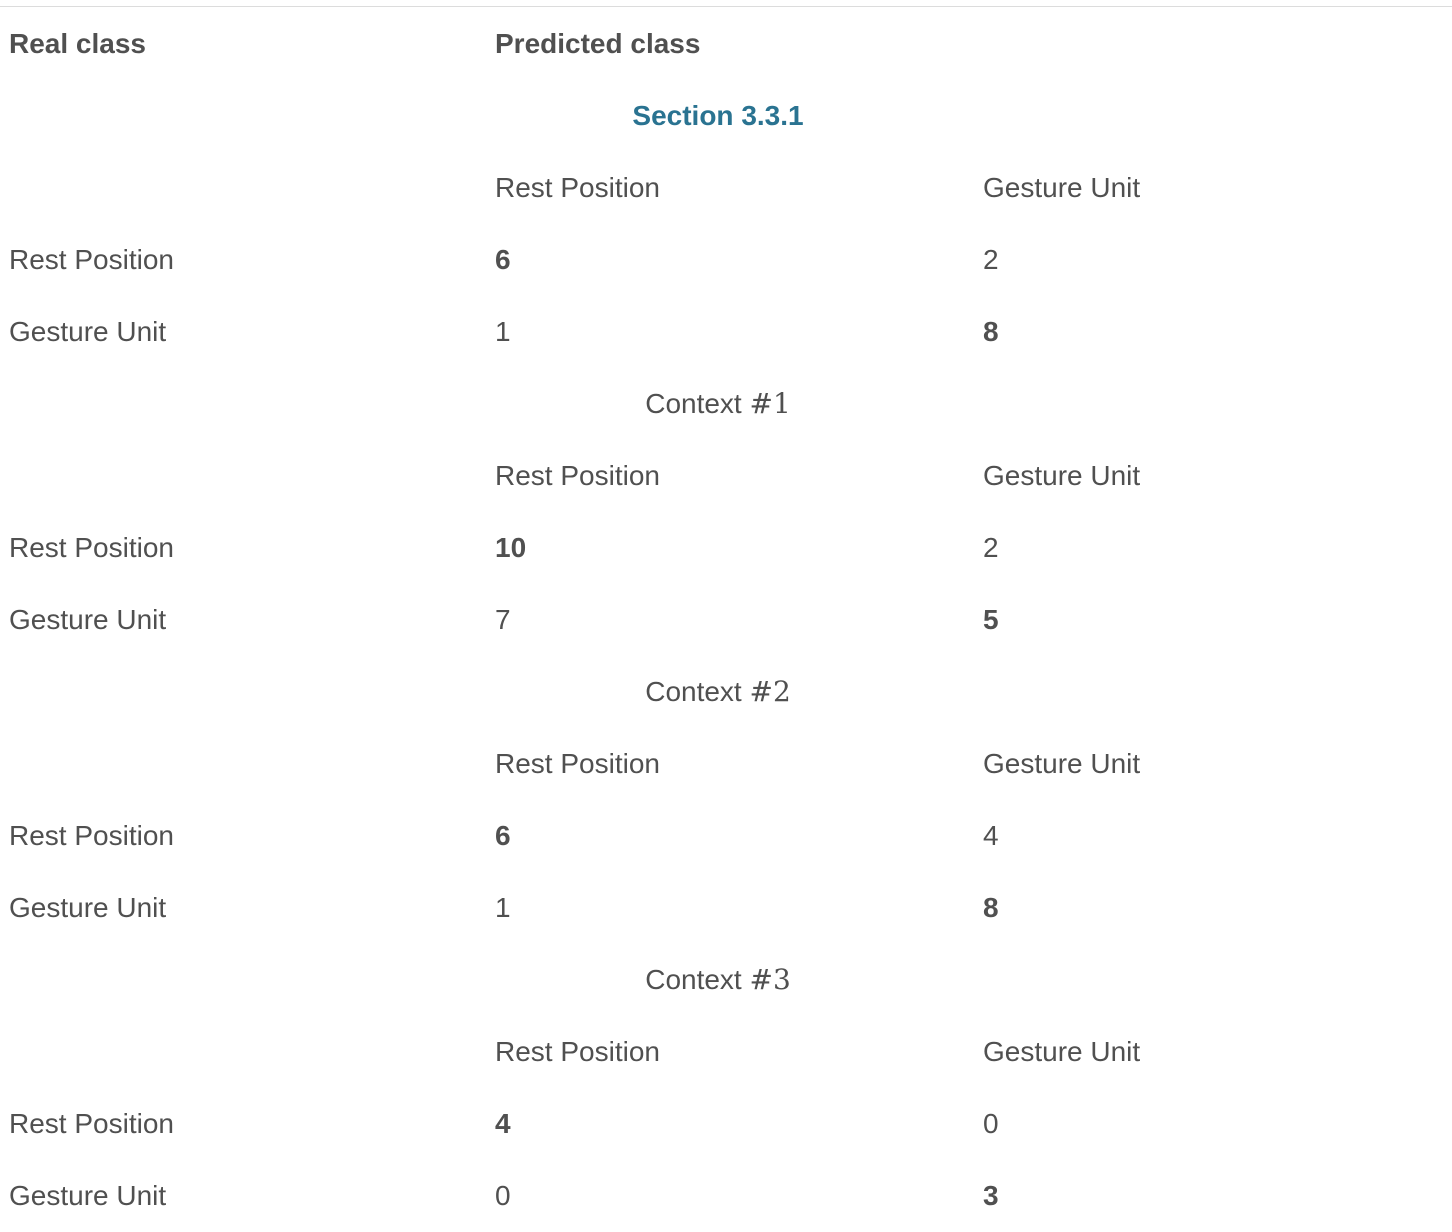  I want to click on table-row: Gesture Unit 7 5, so click(726, 620).